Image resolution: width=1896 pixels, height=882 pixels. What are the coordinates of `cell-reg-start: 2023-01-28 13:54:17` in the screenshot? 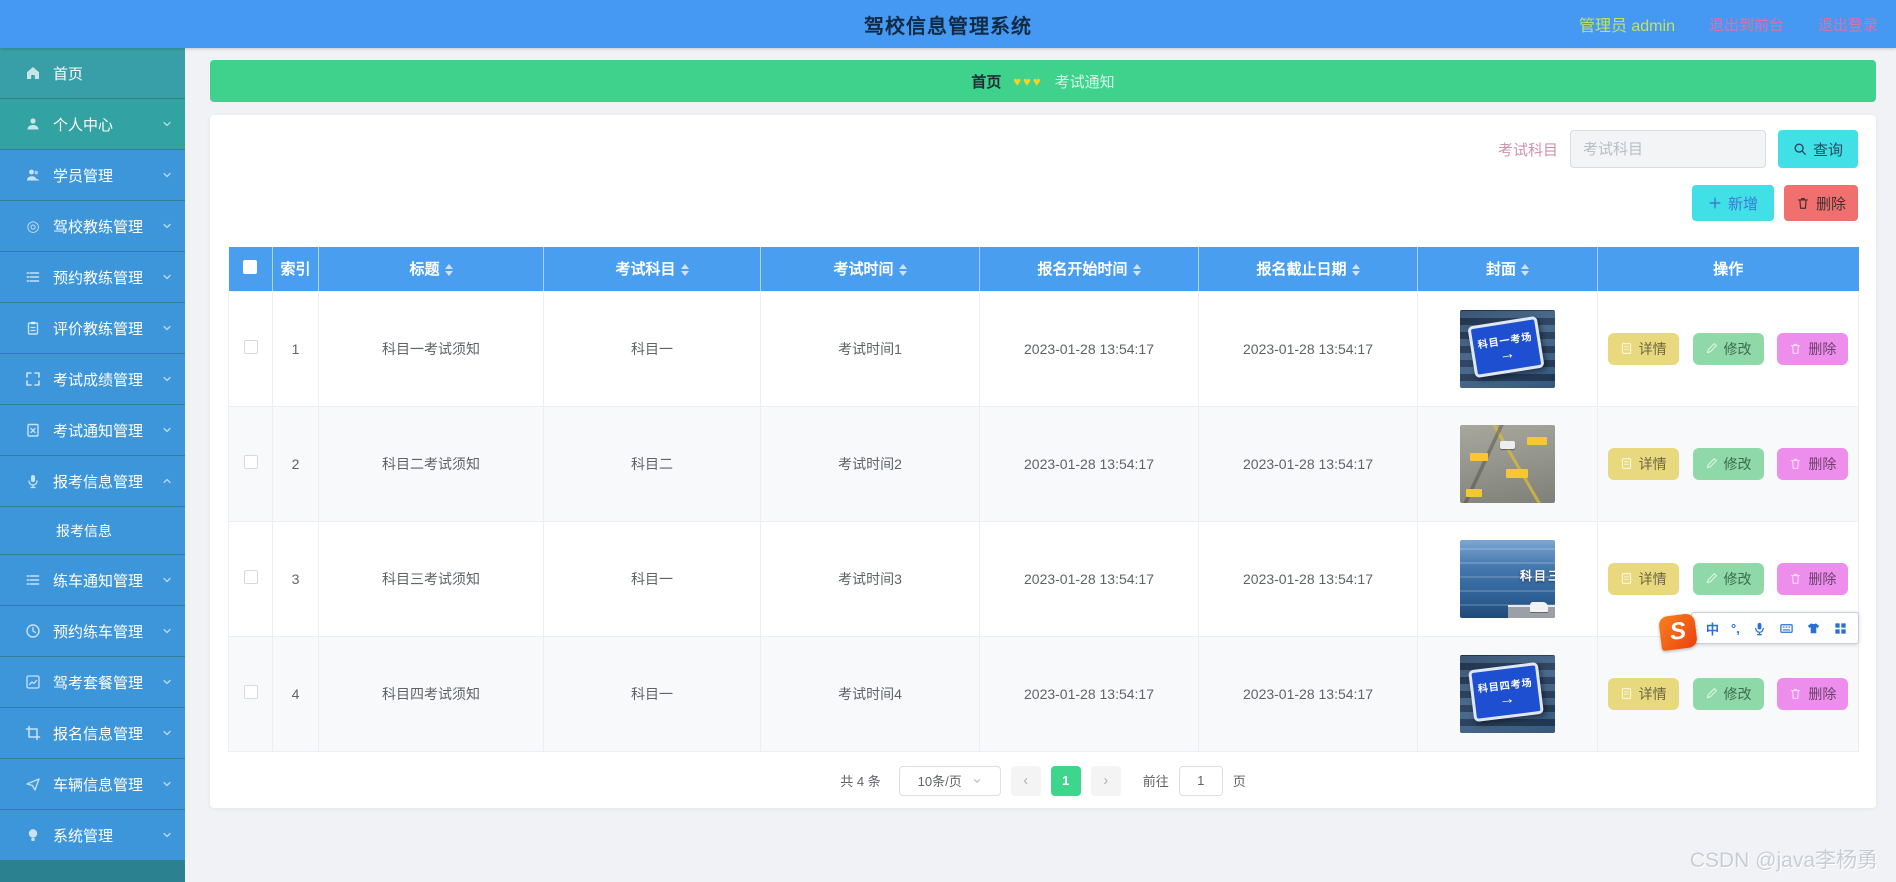 It's located at (1089, 463).